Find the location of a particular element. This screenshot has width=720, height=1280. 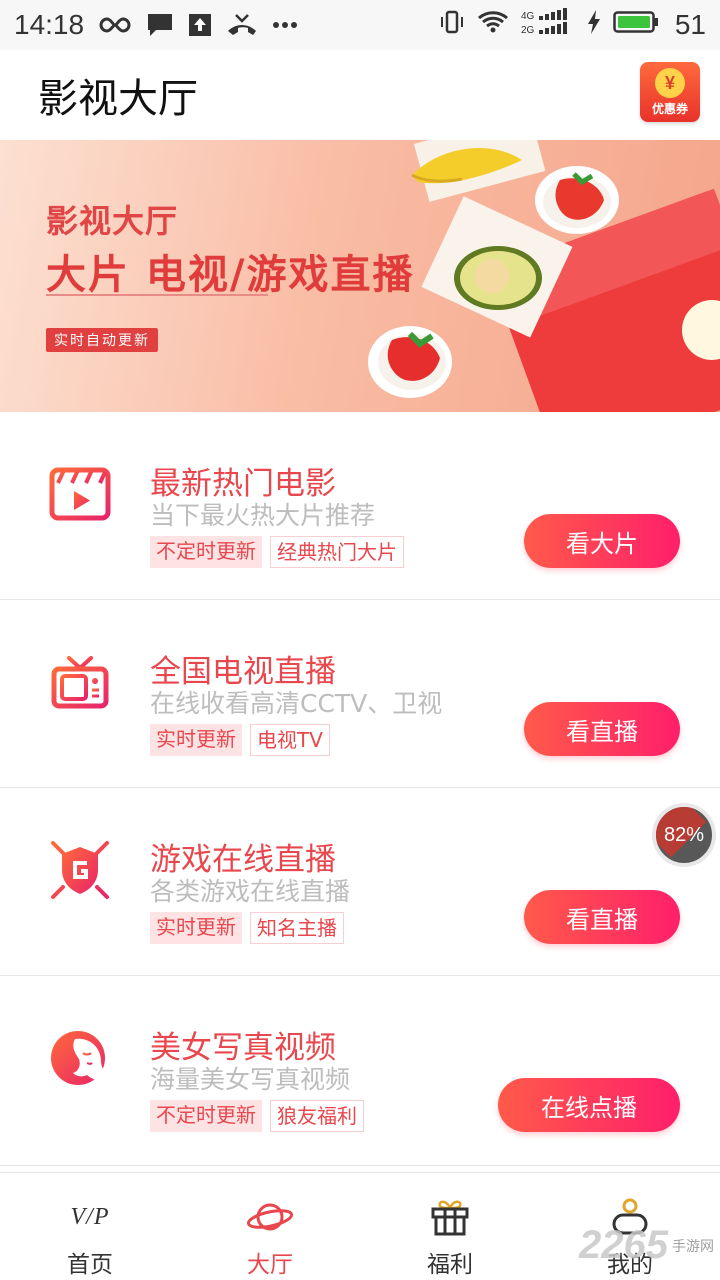

wifi-icon is located at coordinates (493, 25).